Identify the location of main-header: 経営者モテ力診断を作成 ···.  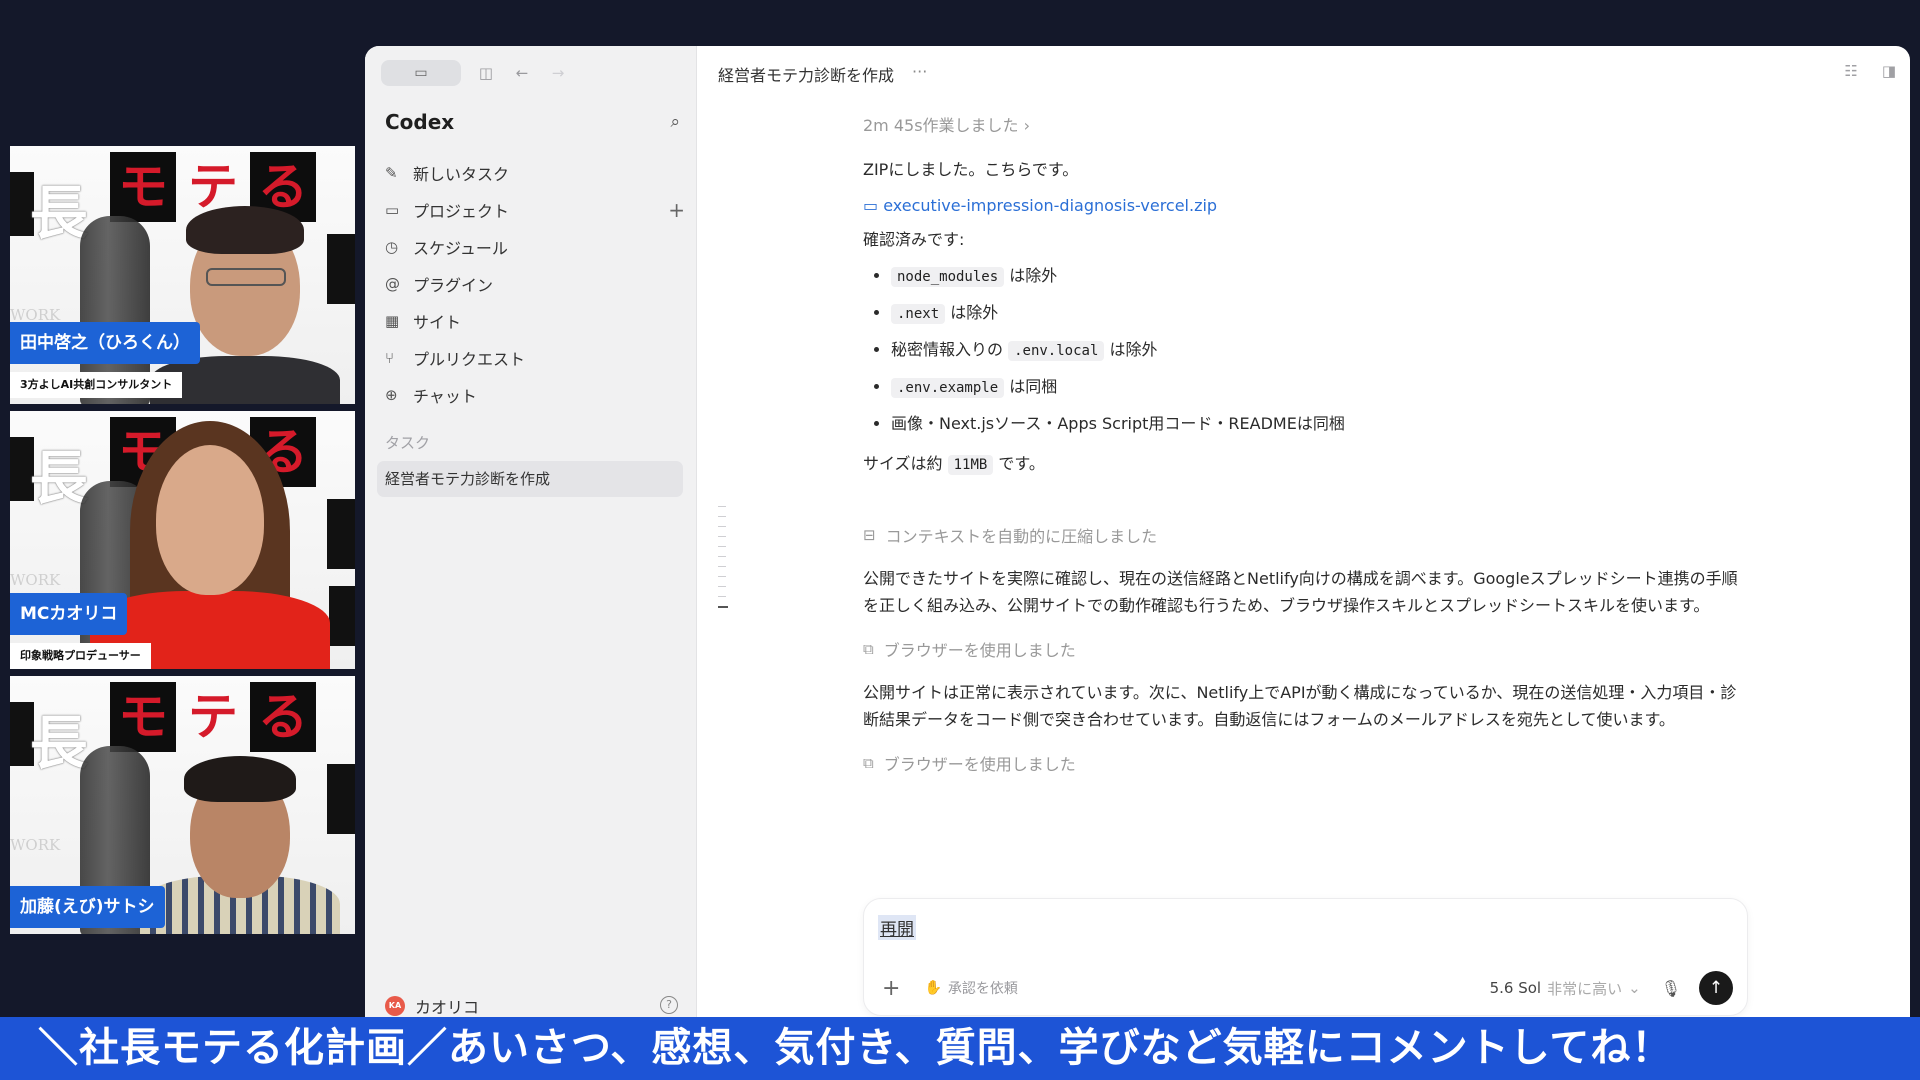
(822, 74).